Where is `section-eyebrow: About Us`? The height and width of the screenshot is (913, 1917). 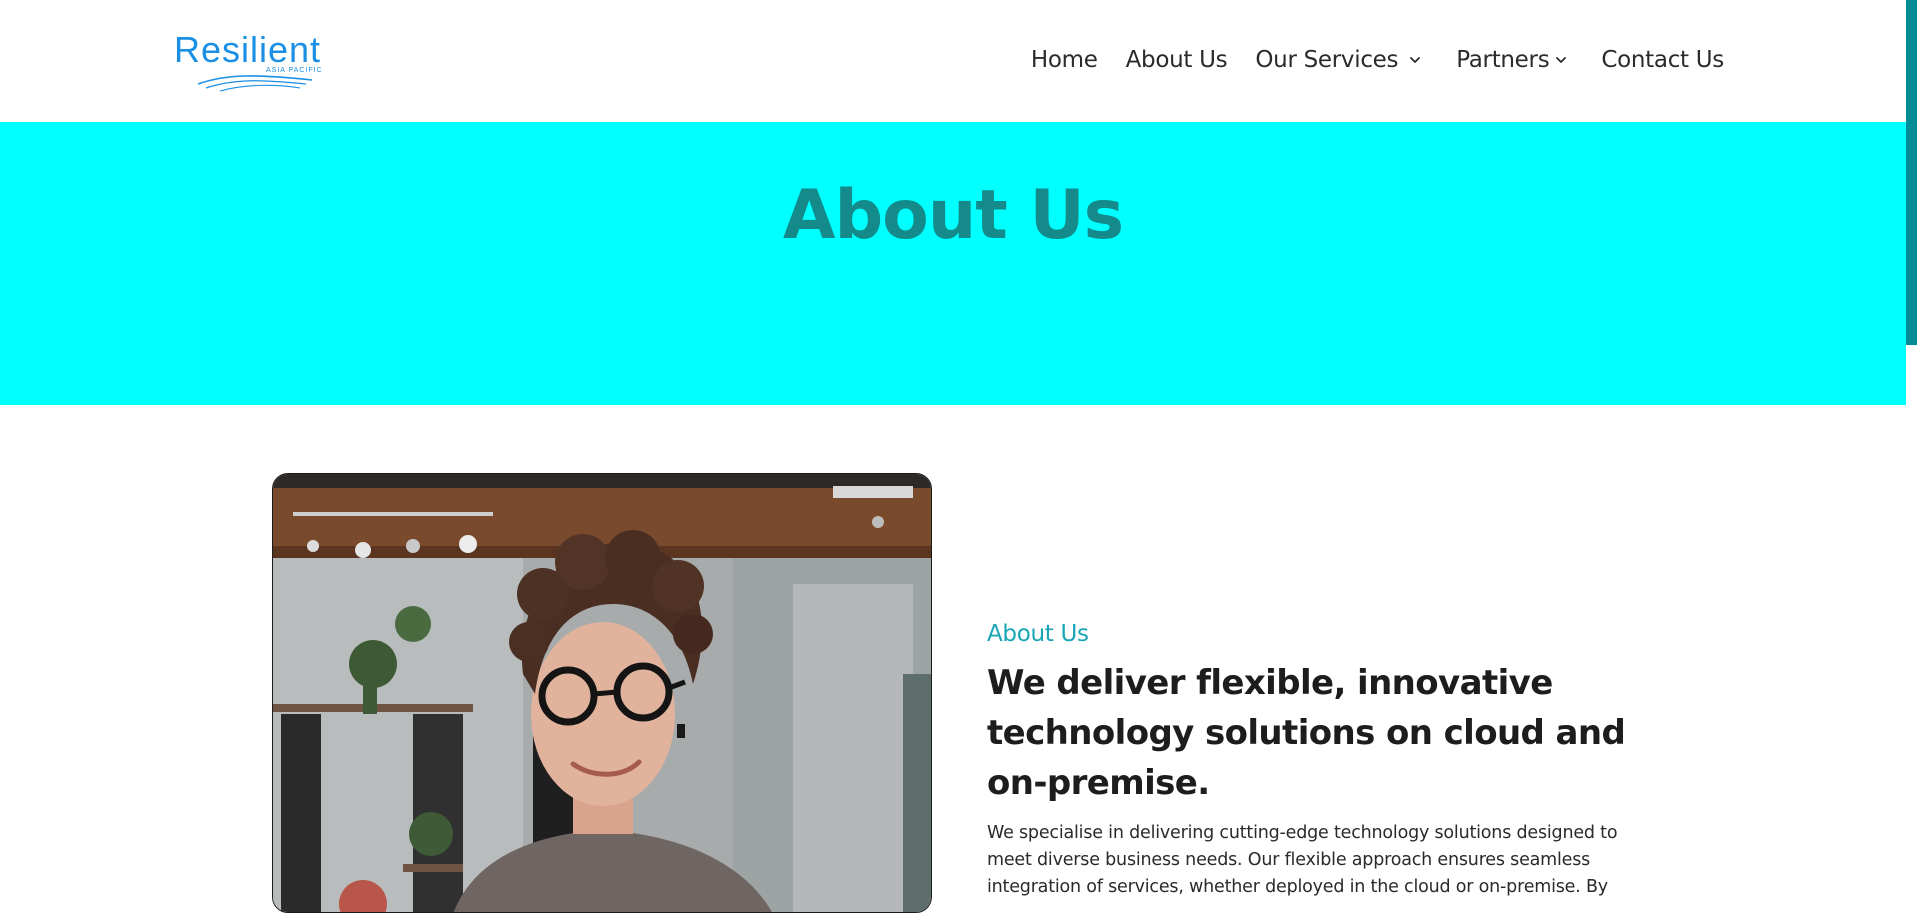
section-eyebrow: About Us is located at coordinates (1038, 634).